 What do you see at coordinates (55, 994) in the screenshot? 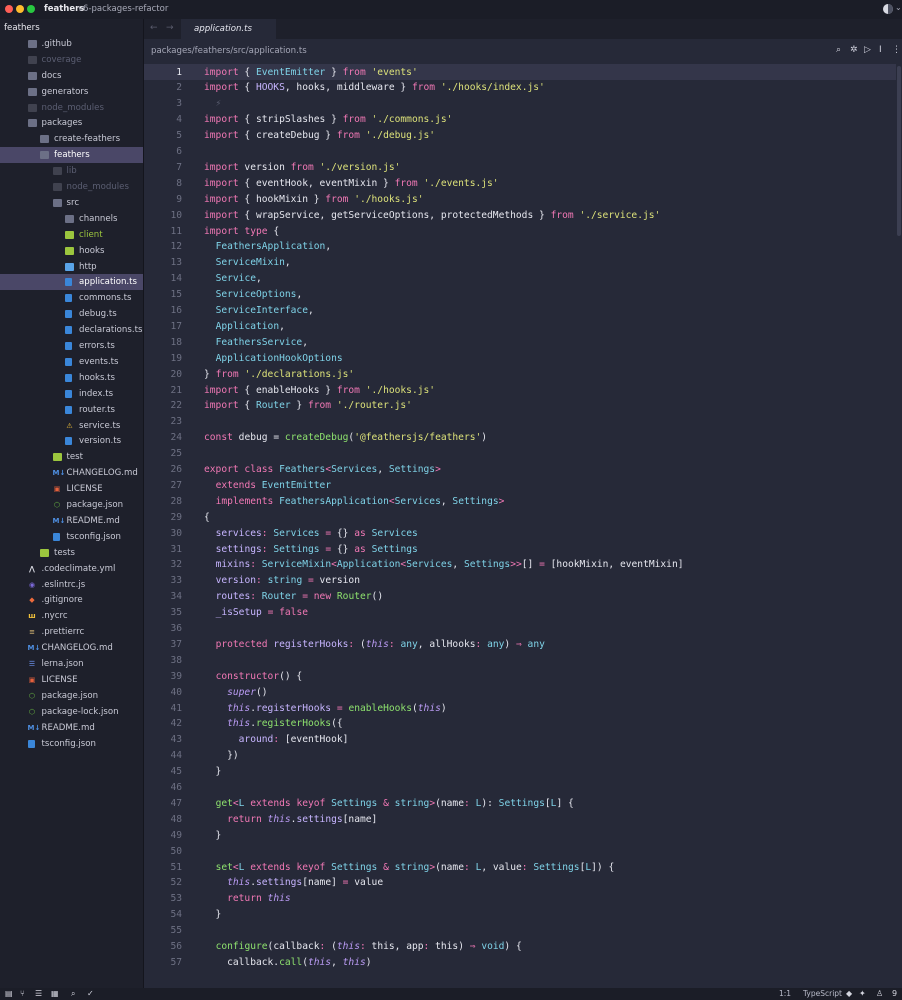
I see `grid-icon: ▦` at bounding box center [55, 994].